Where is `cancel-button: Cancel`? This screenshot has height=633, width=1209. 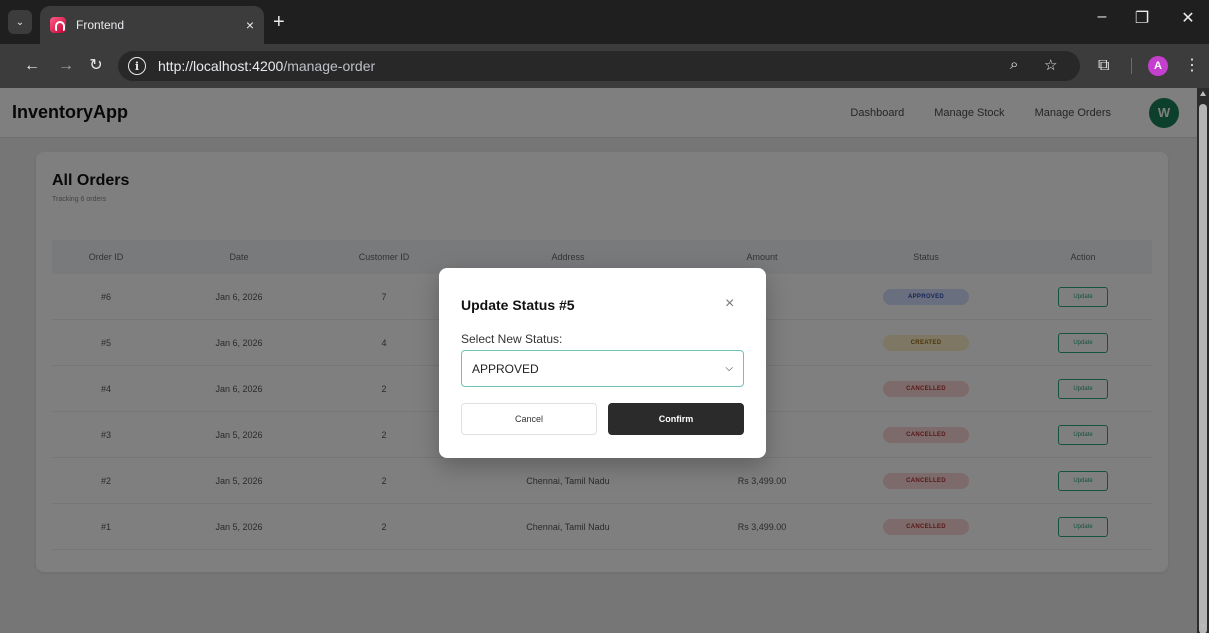 cancel-button: Cancel is located at coordinates (529, 419).